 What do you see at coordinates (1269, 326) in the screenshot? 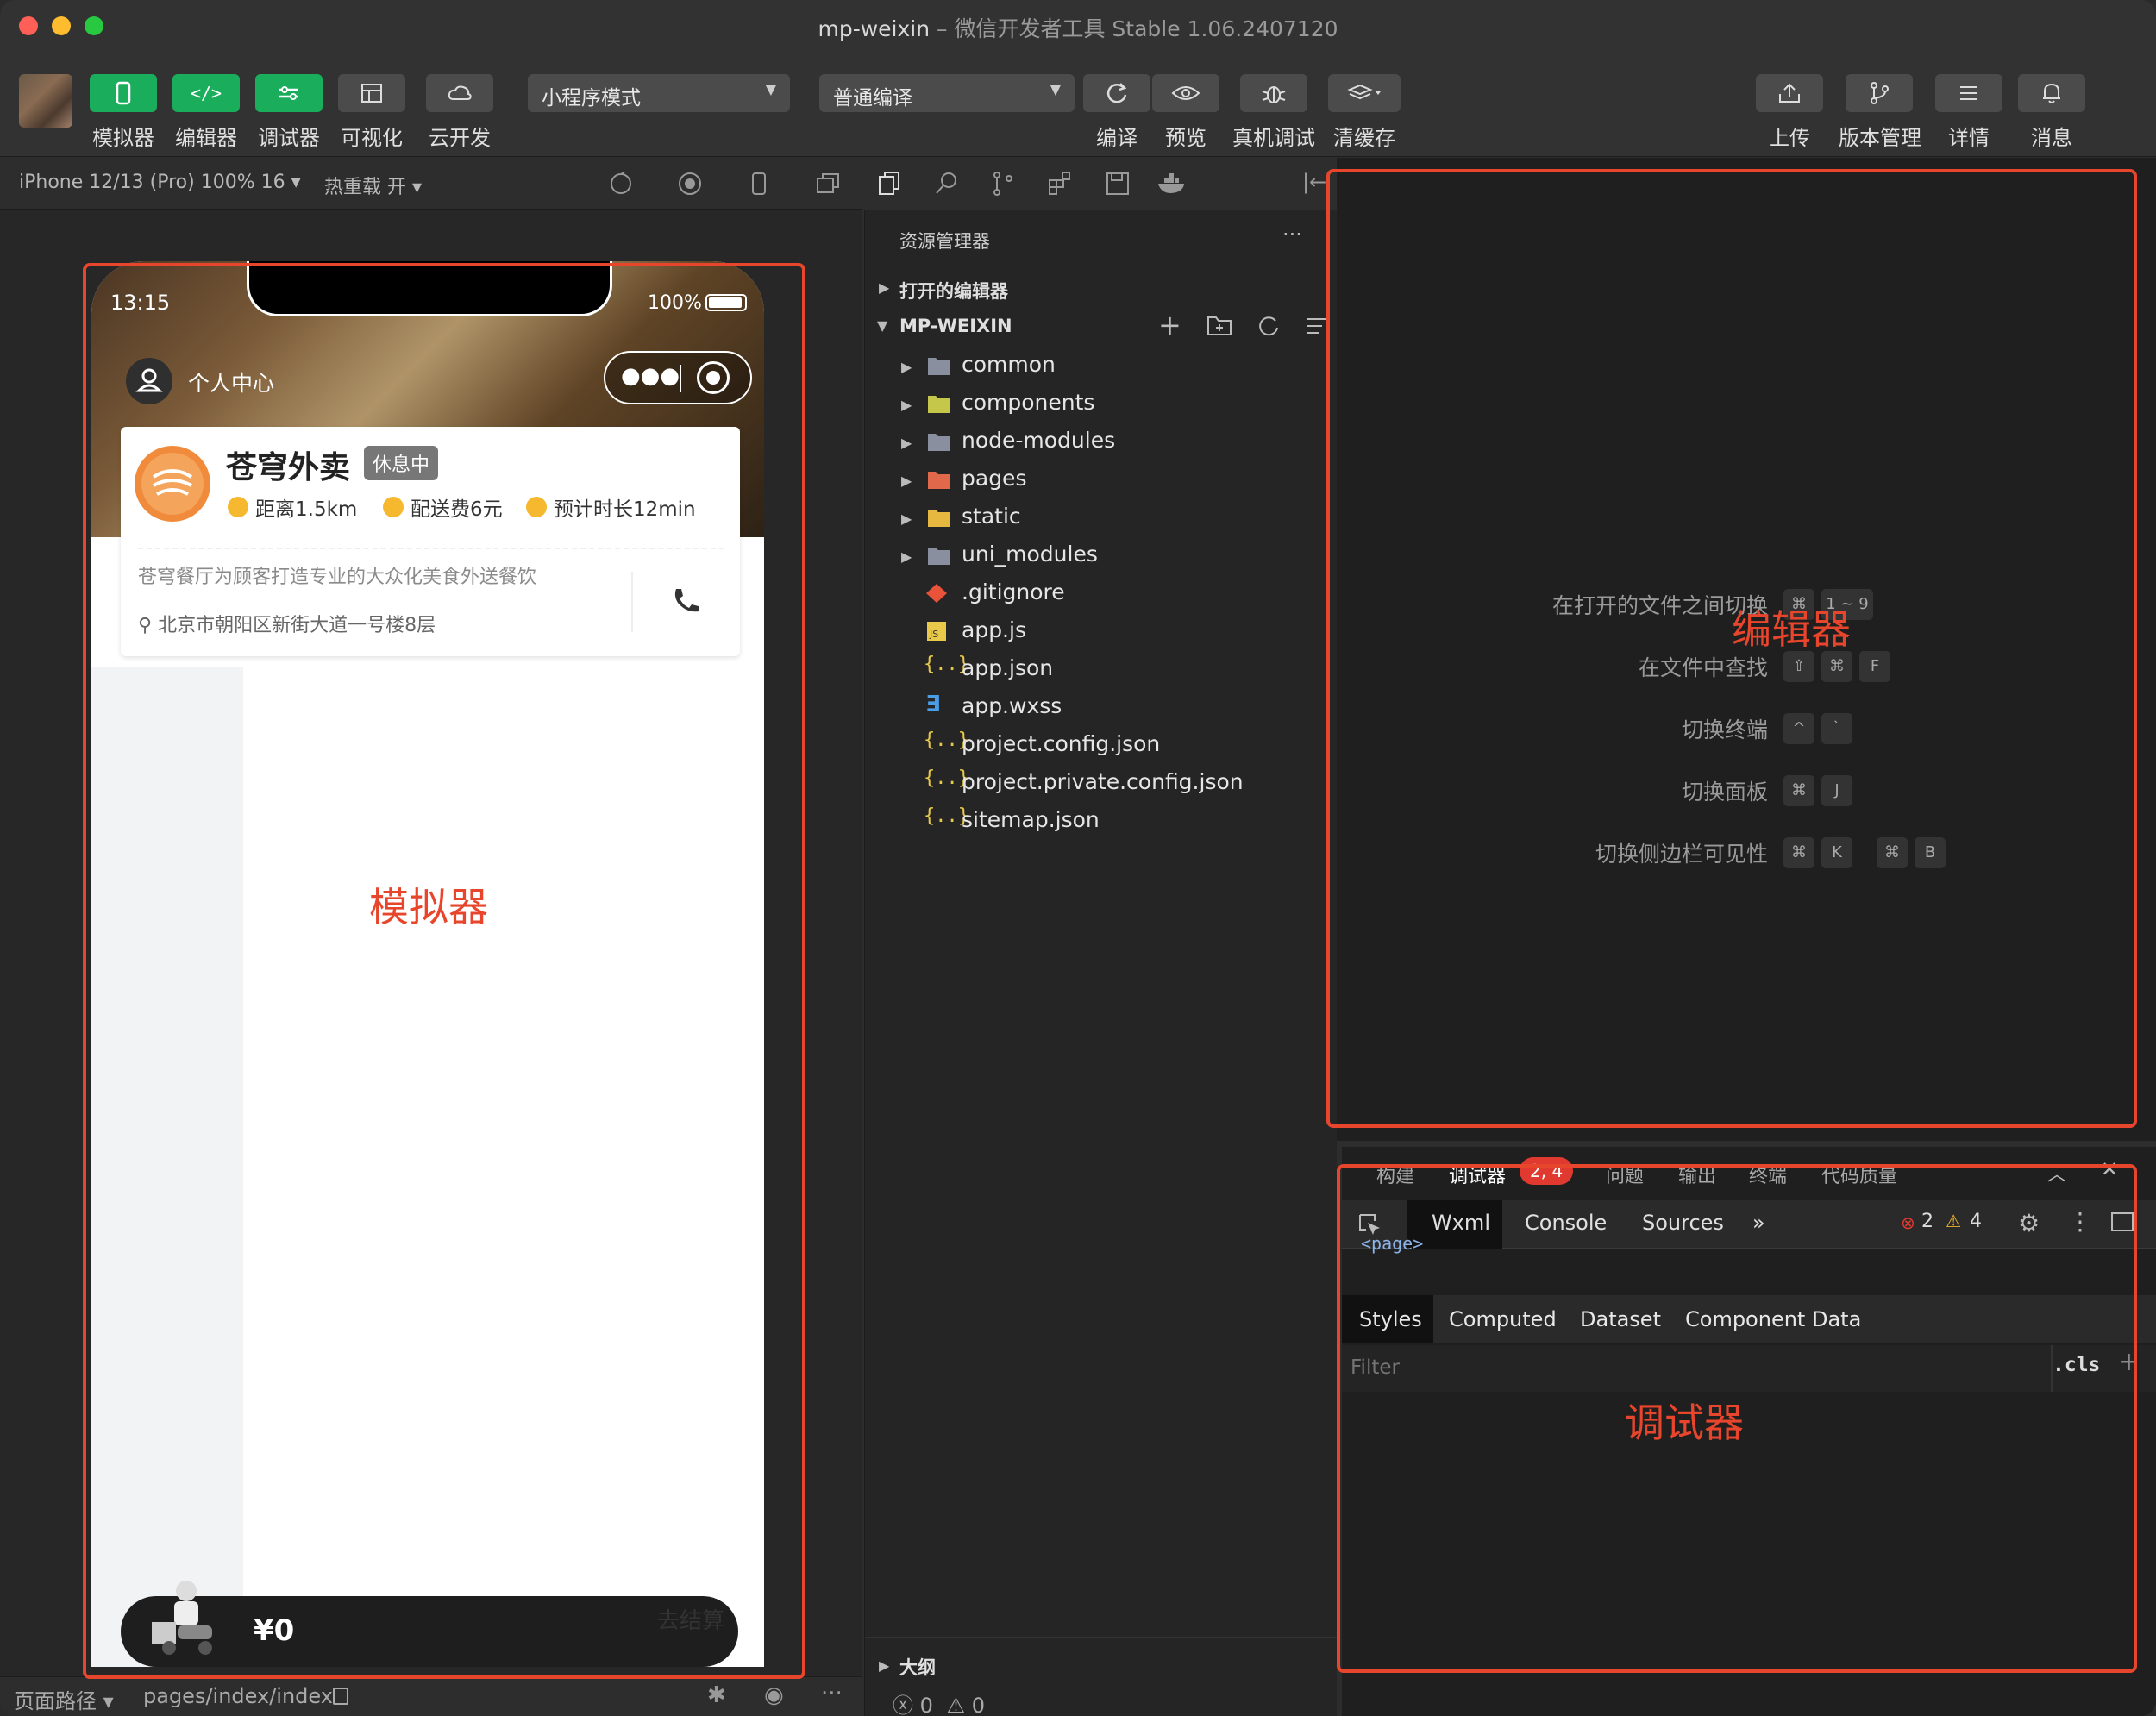
I see `refresh-explorer-icon` at bounding box center [1269, 326].